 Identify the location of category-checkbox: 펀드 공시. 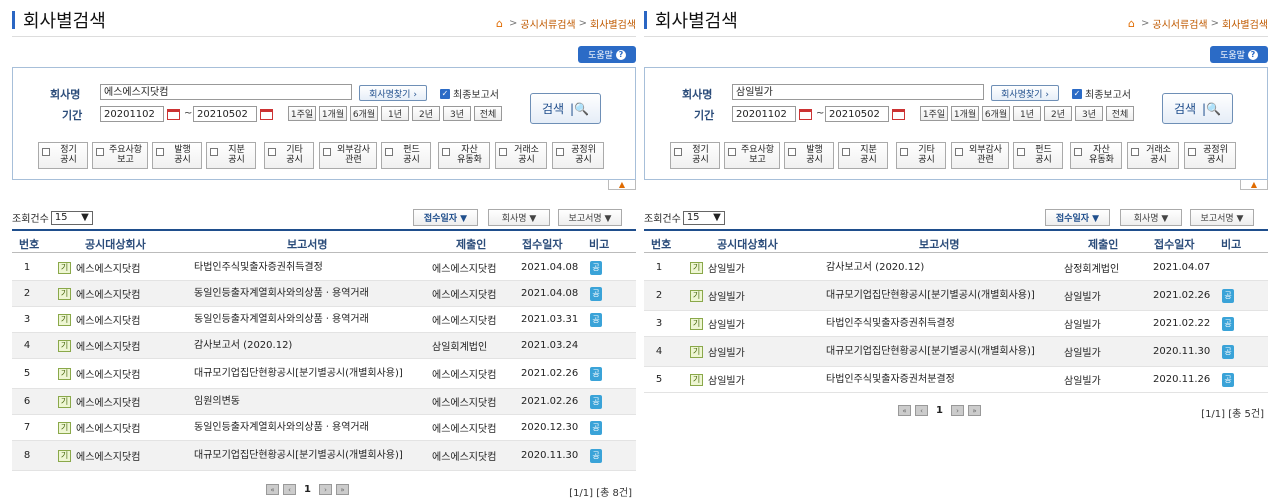
(1038, 155).